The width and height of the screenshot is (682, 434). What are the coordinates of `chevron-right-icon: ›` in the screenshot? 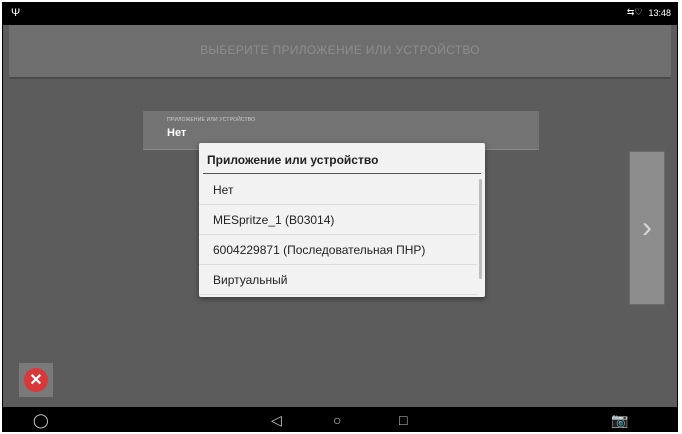 It's located at (647, 227).